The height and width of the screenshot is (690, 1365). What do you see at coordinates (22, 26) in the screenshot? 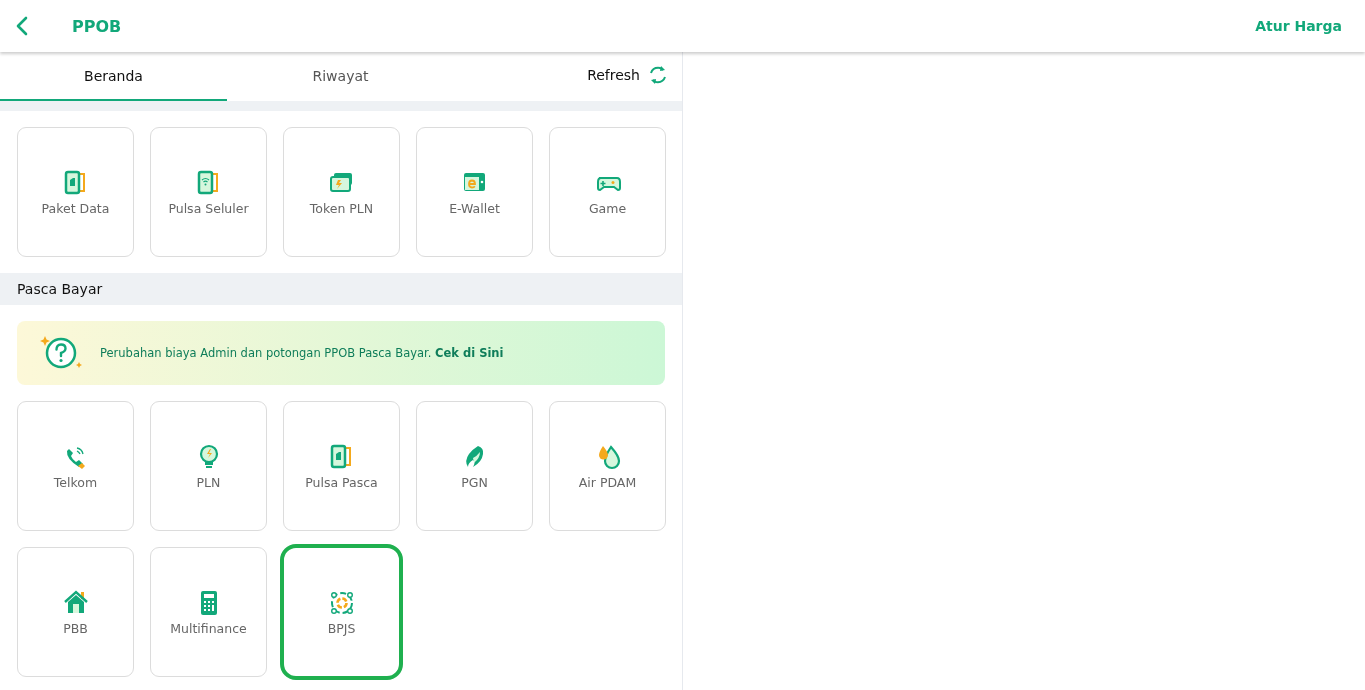
I see `back-icon` at bounding box center [22, 26].